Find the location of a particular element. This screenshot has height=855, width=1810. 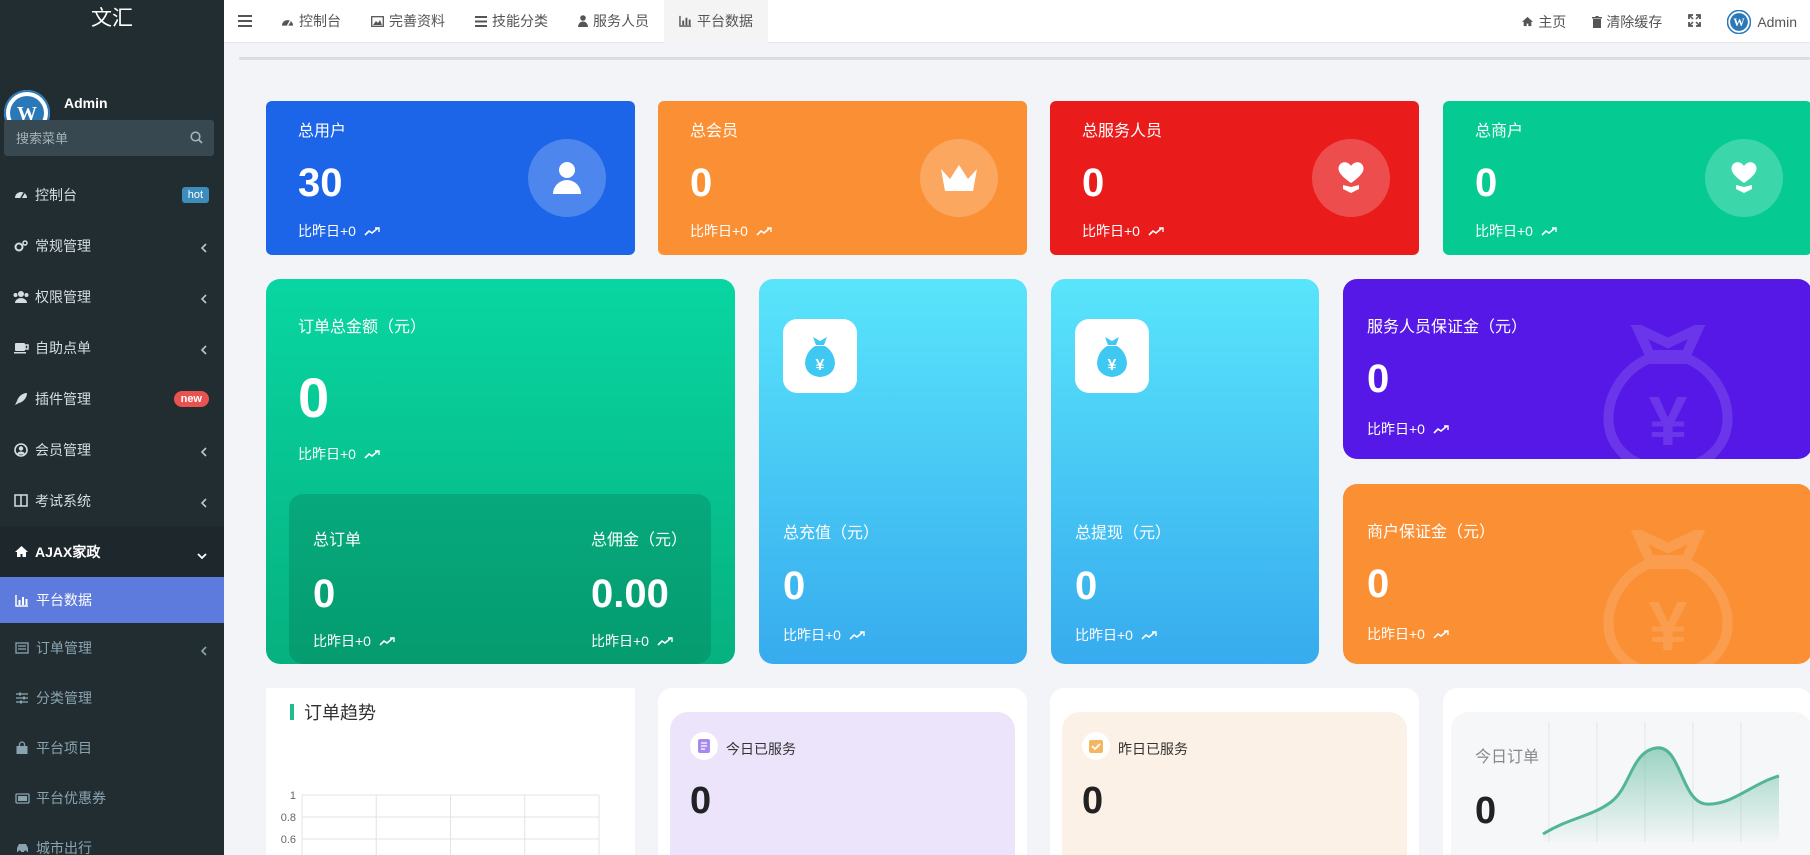

sliders-icon is located at coordinates (22, 698).